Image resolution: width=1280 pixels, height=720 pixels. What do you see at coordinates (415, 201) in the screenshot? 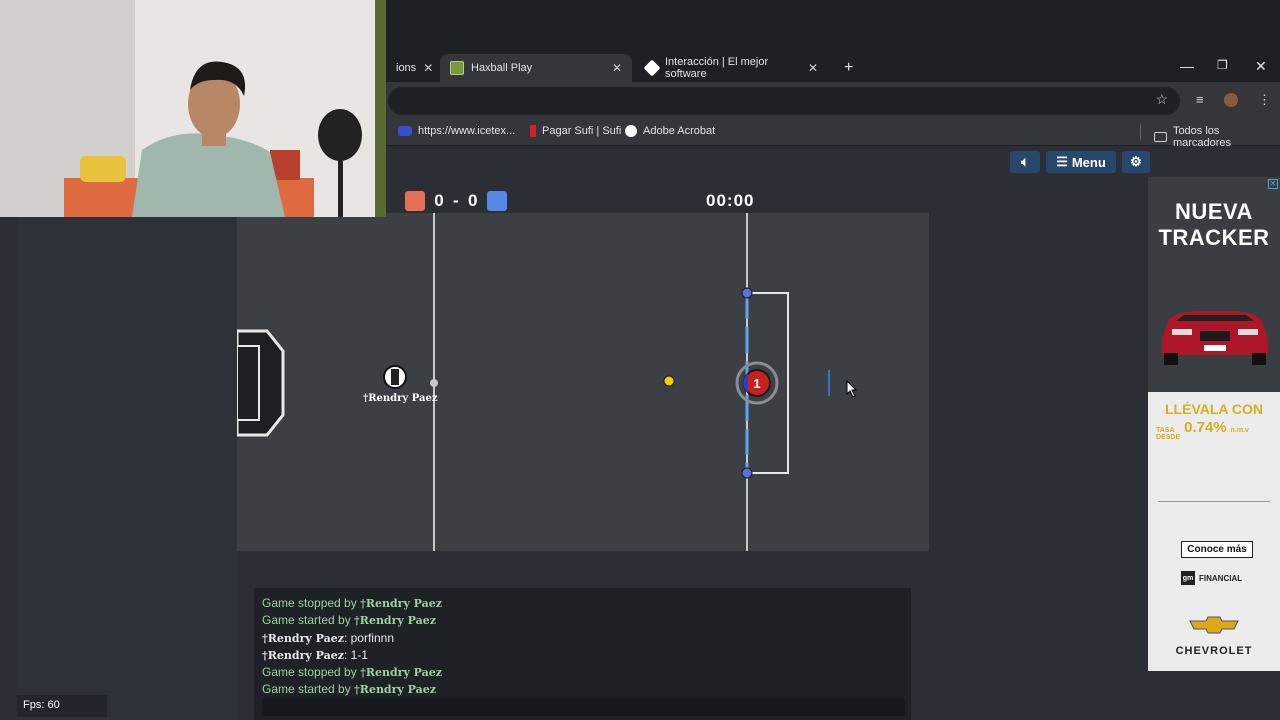
I see `red-team-swatch` at bounding box center [415, 201].